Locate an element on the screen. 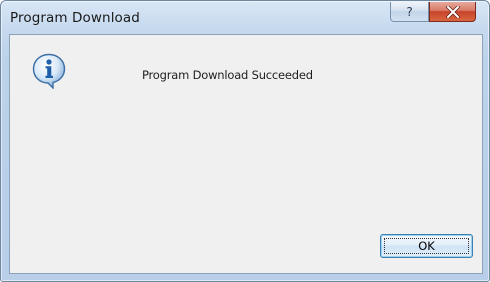 The image size is (490, 282). dialog-title: Program Download is located at coordinates (75, 18).